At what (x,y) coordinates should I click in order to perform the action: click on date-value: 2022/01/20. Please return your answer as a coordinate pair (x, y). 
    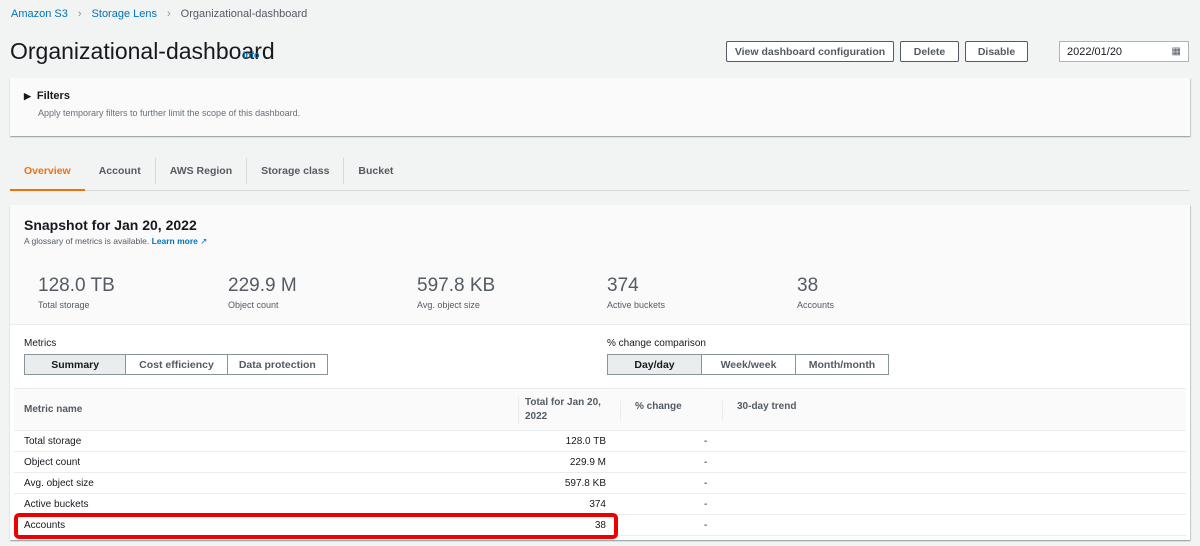
    Looking at the image, I should click on (1095, 51).